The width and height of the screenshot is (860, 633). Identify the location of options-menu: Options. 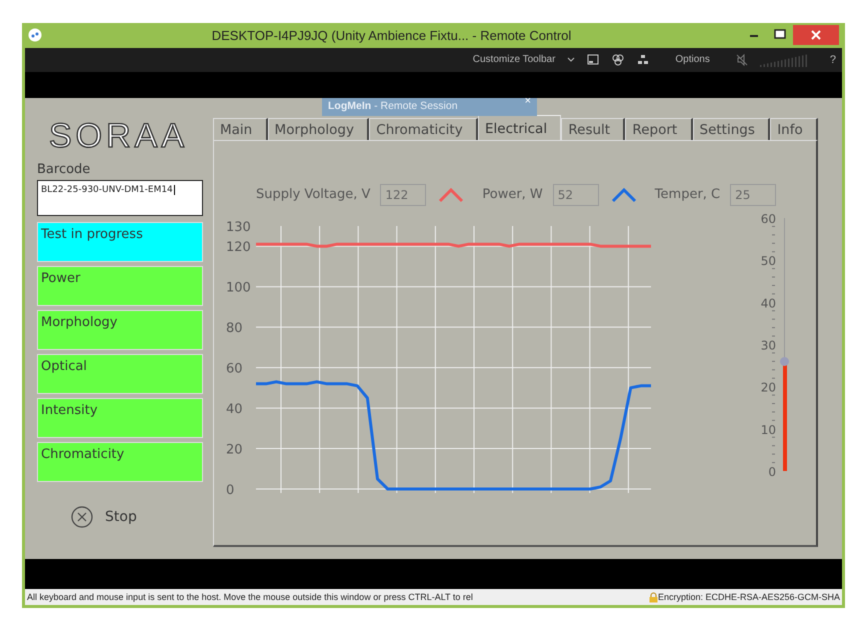
(692, 60).